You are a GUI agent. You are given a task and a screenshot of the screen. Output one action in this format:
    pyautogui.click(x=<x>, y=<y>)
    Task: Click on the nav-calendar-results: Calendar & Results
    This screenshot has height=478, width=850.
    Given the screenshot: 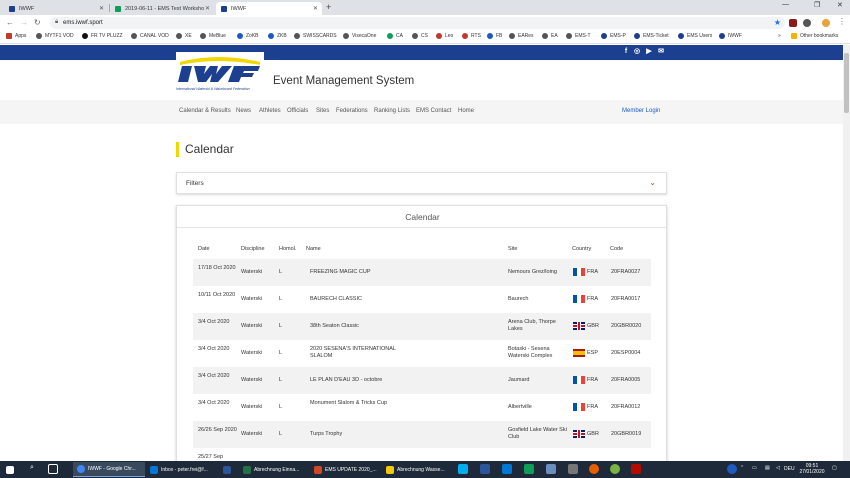 What is the action you would take?
    pyautogui.click(x=205, y=111)
    